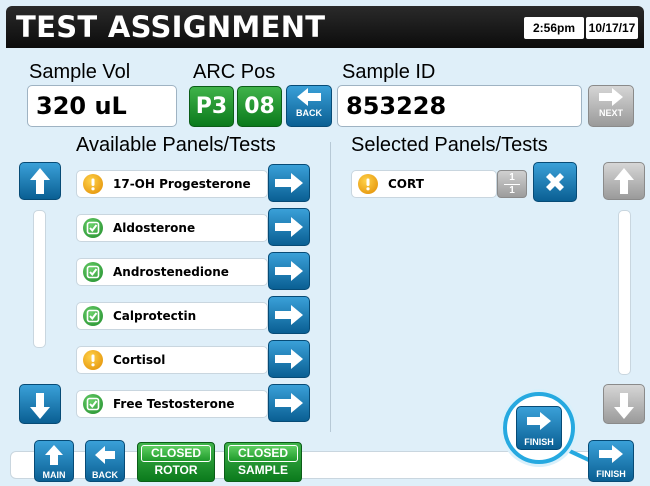  I want to click on arc-slot-button: 08, so click(259, 106).